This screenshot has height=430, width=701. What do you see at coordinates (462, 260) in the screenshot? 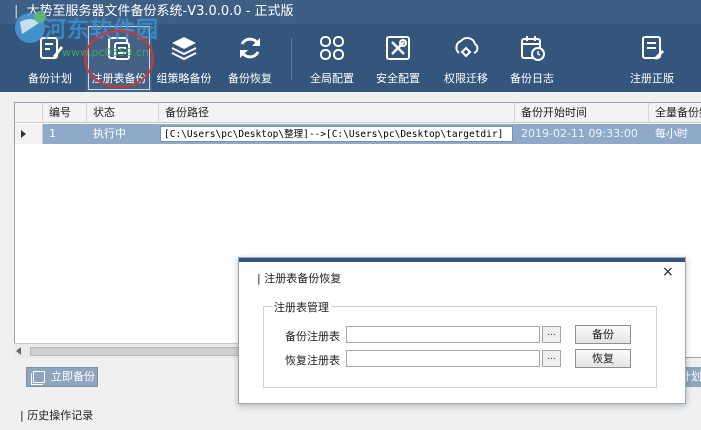
I see `dialog-top-accent` at bounding box center [462, 260].